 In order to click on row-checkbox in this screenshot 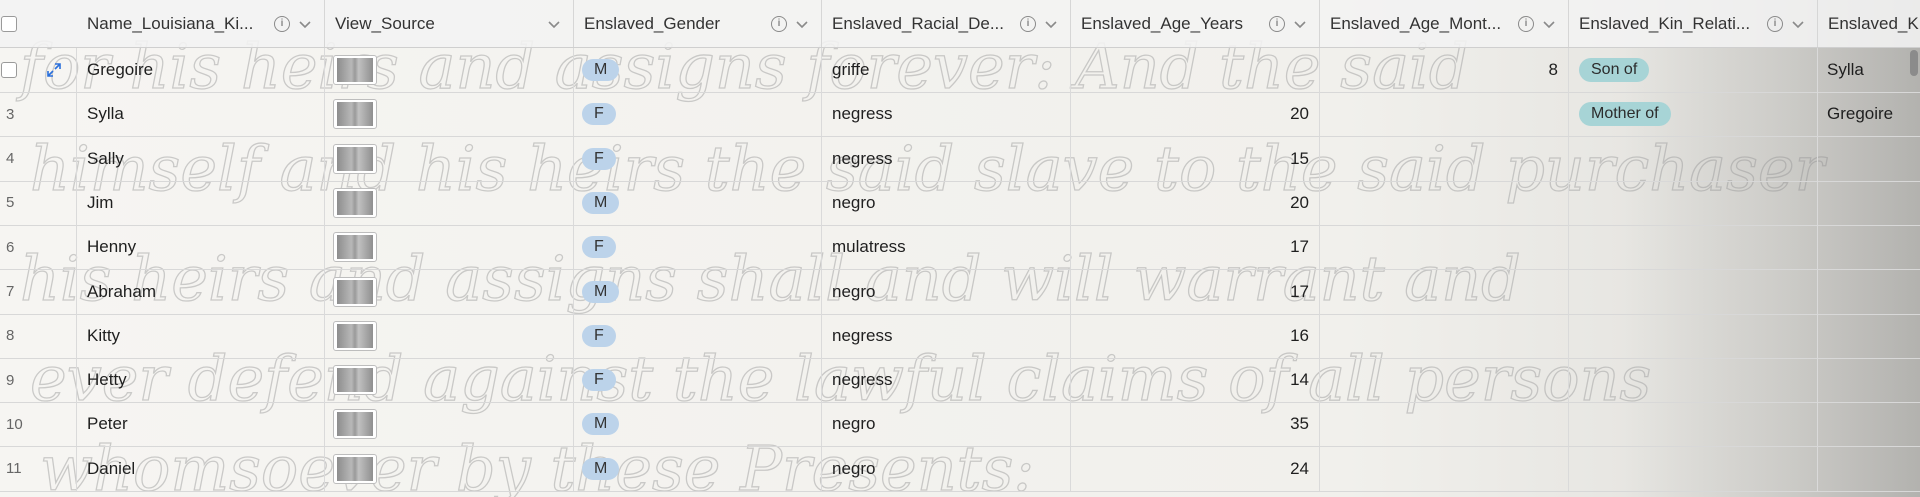, I will do `click(9, 70)`.